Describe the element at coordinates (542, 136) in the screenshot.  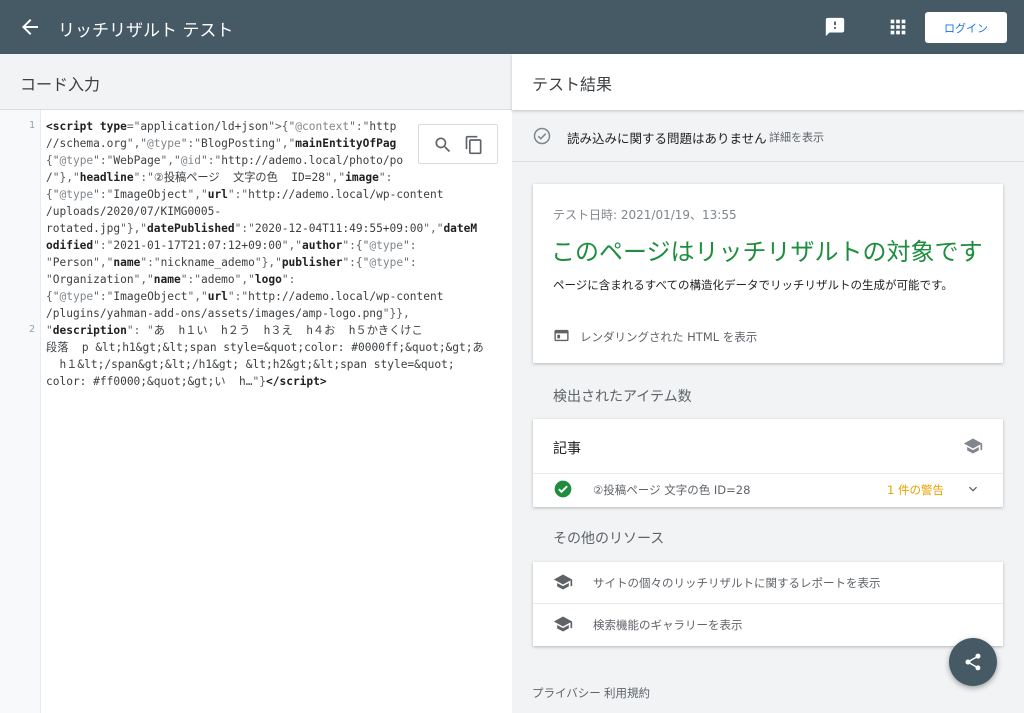
I see `check-circle-outline-icon` at that location.